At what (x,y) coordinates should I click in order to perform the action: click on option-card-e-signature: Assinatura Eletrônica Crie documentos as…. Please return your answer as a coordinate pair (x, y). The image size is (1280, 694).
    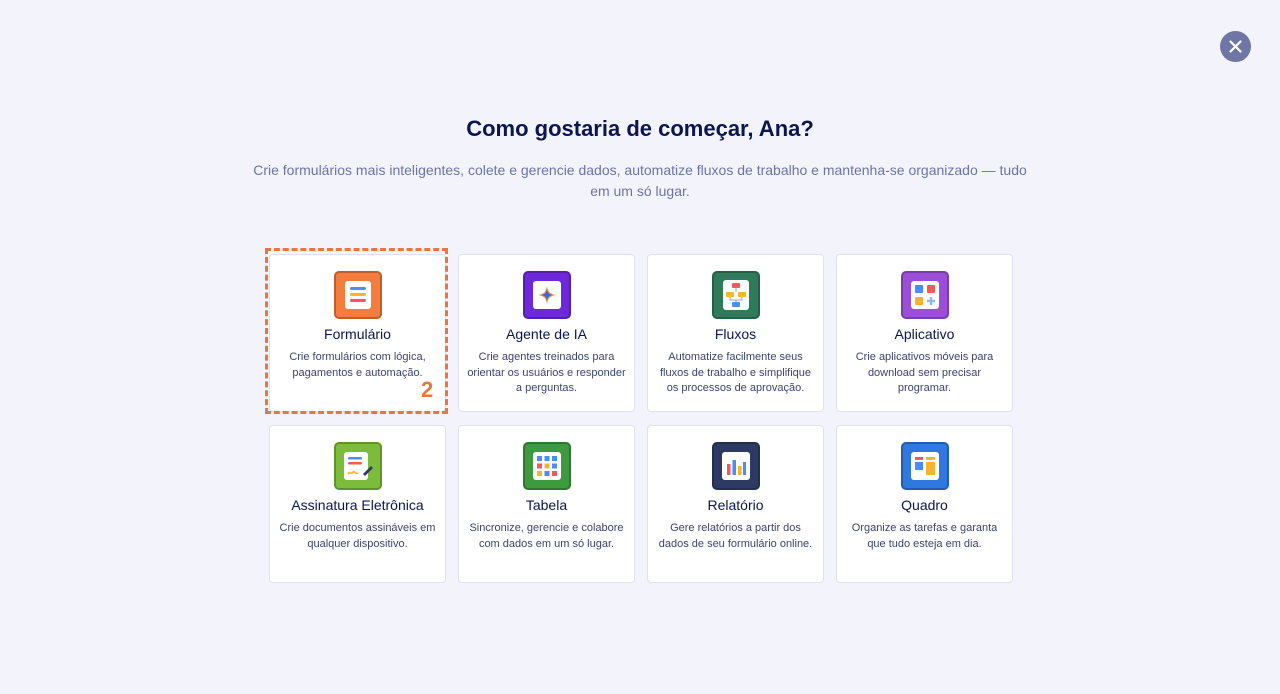
    Looking at the image, I should click on (357, 504).